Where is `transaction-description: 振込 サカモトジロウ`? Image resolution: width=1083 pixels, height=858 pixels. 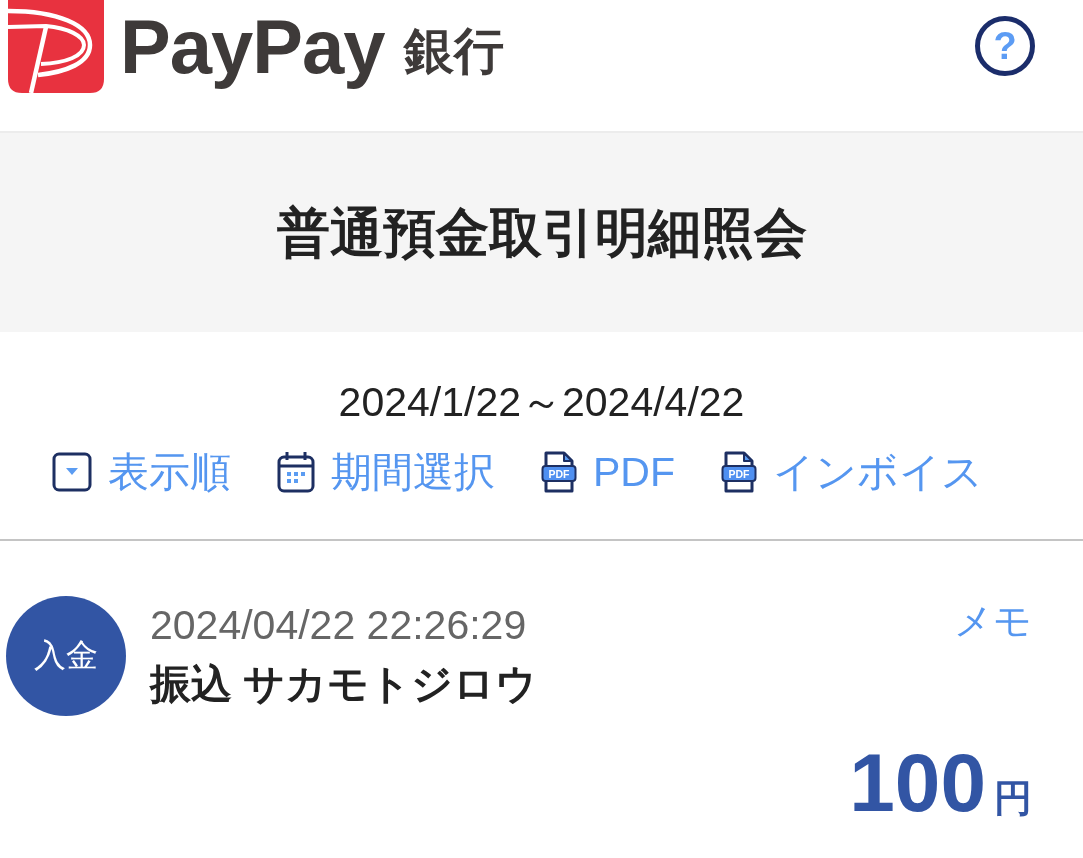 transaction-description: 振込 サカモトジロウ is located at coordinates (344, 684).